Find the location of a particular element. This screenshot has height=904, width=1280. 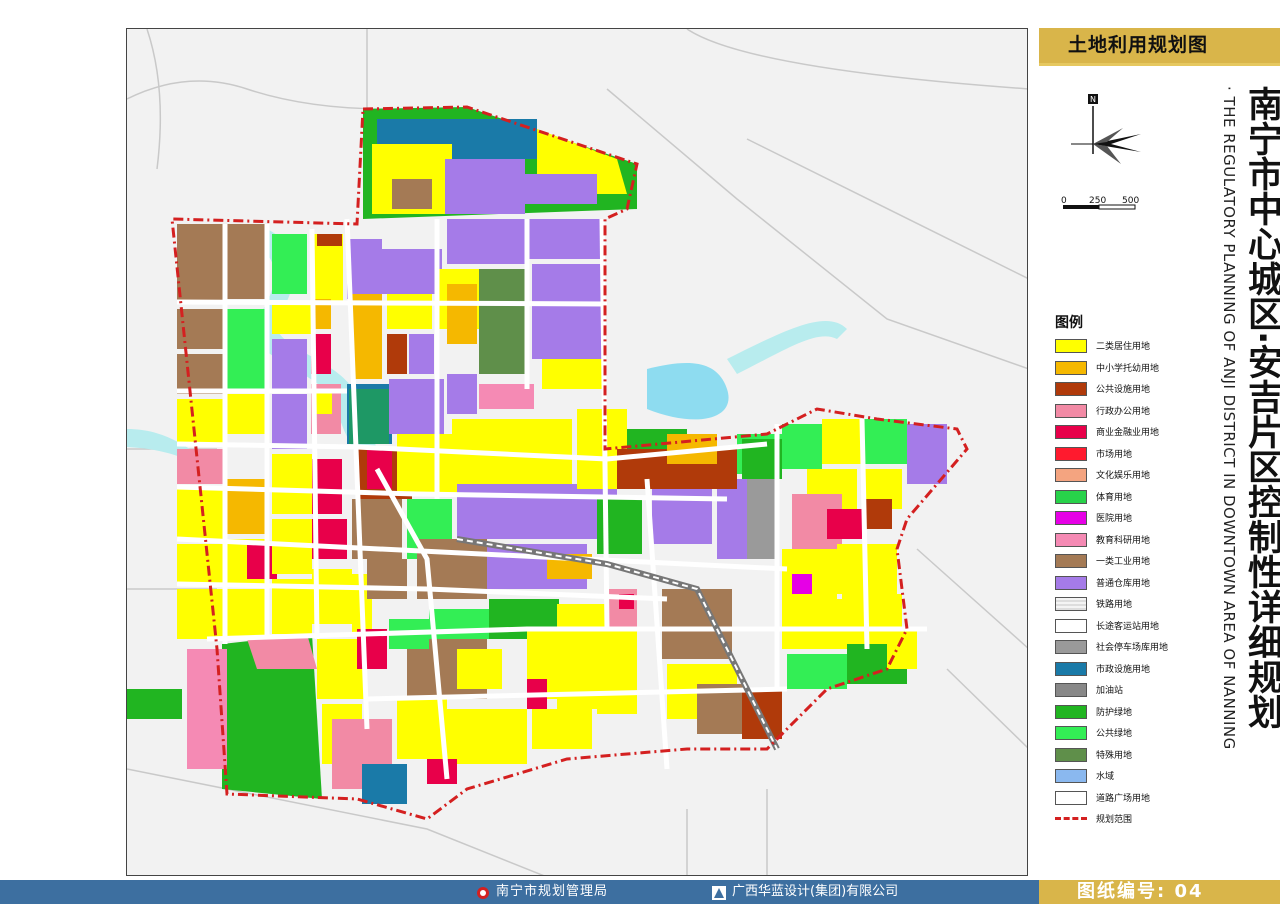

panel-title-bar: 土地利用规划图 is located at coordinates (1159, 47).